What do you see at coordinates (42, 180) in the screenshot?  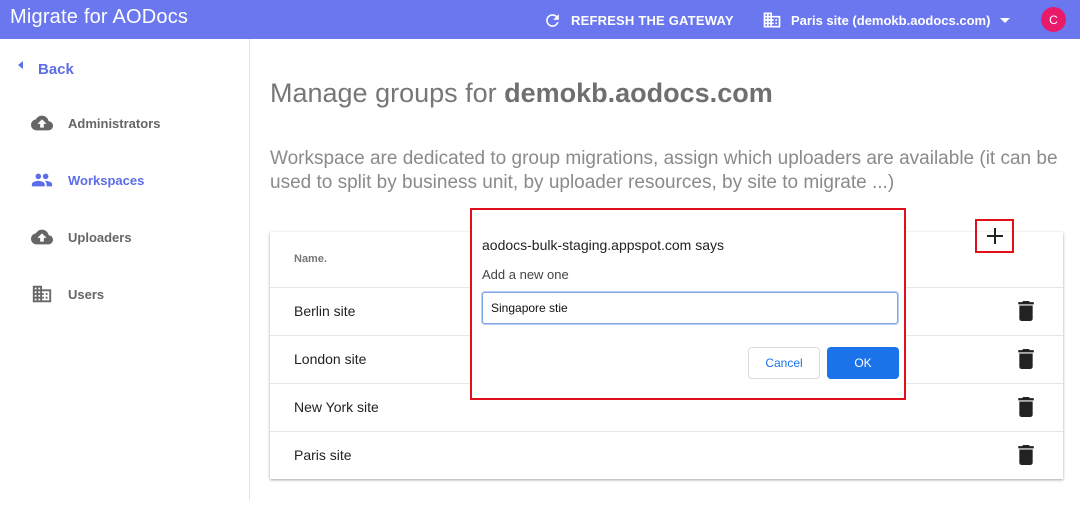 I see `group-icon` at bounding box center [42, 180].